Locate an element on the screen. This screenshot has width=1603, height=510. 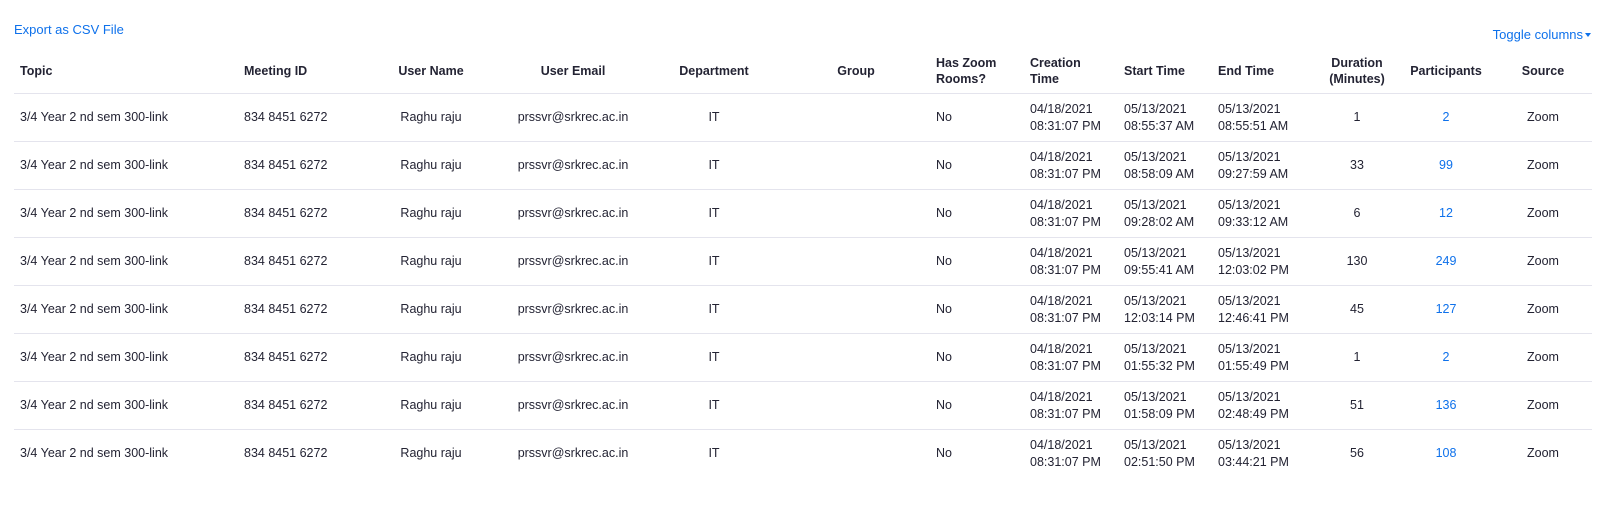
column-header-creation-time: Creation Time is located at coordinates (1071, 71).